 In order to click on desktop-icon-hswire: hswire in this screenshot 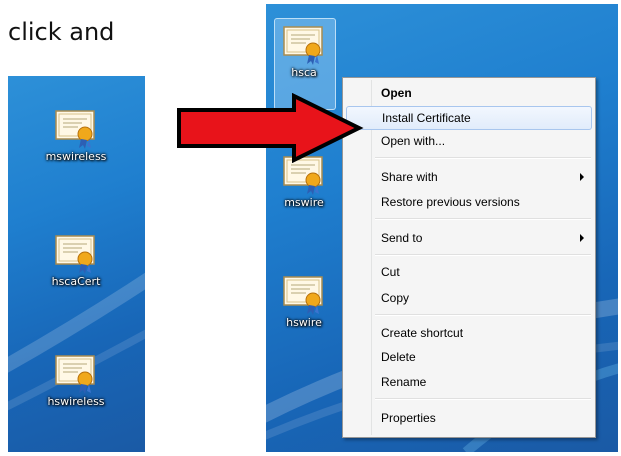, I will do `click(306, 300)`.